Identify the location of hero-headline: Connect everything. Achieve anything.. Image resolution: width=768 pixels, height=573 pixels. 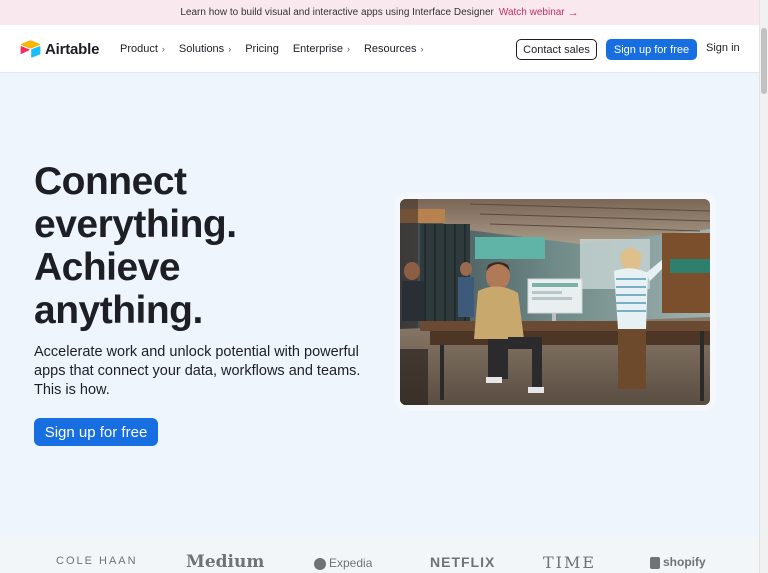
(204, 246).